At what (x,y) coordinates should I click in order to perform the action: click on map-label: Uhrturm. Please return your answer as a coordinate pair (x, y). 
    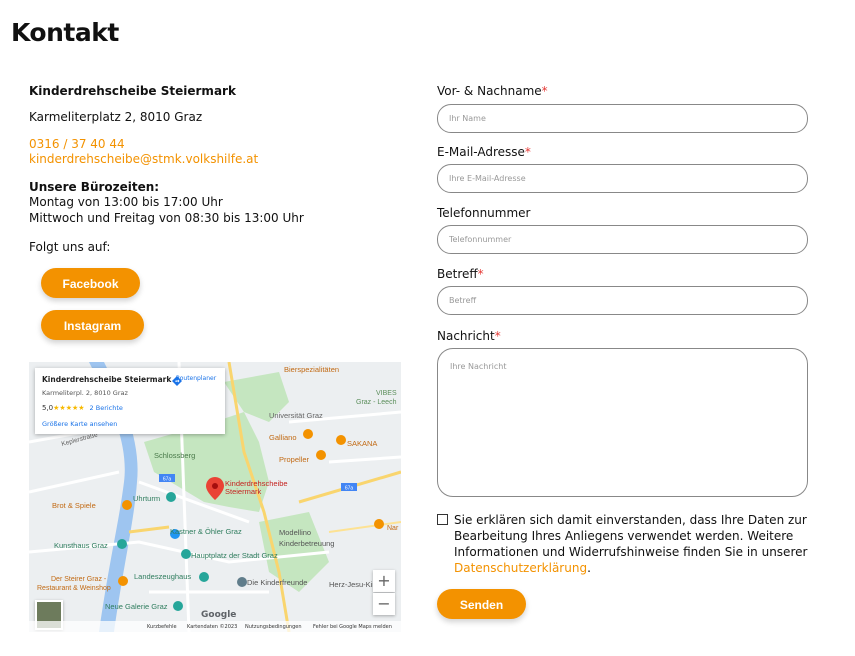
    Looking at the image, I should click on (146, 498).